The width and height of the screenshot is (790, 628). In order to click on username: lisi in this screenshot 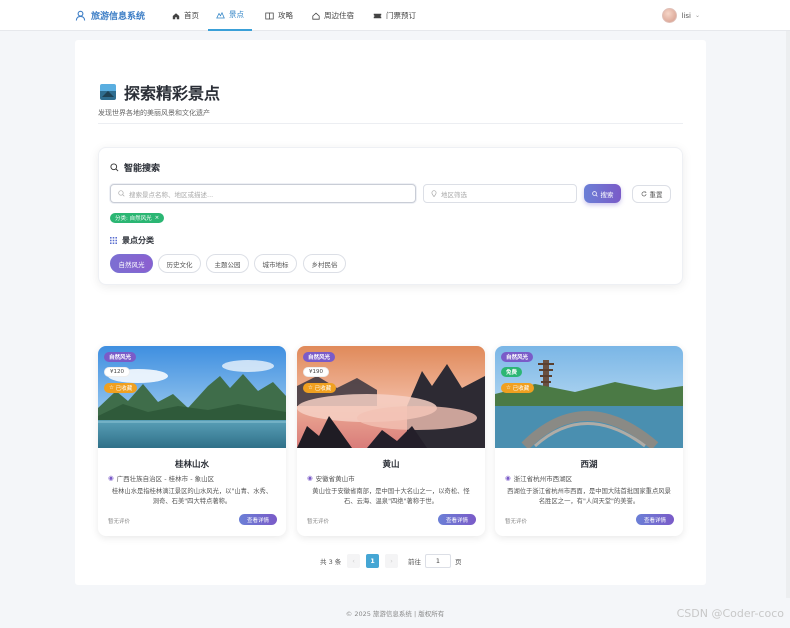, I will do `click(686, 15)`.